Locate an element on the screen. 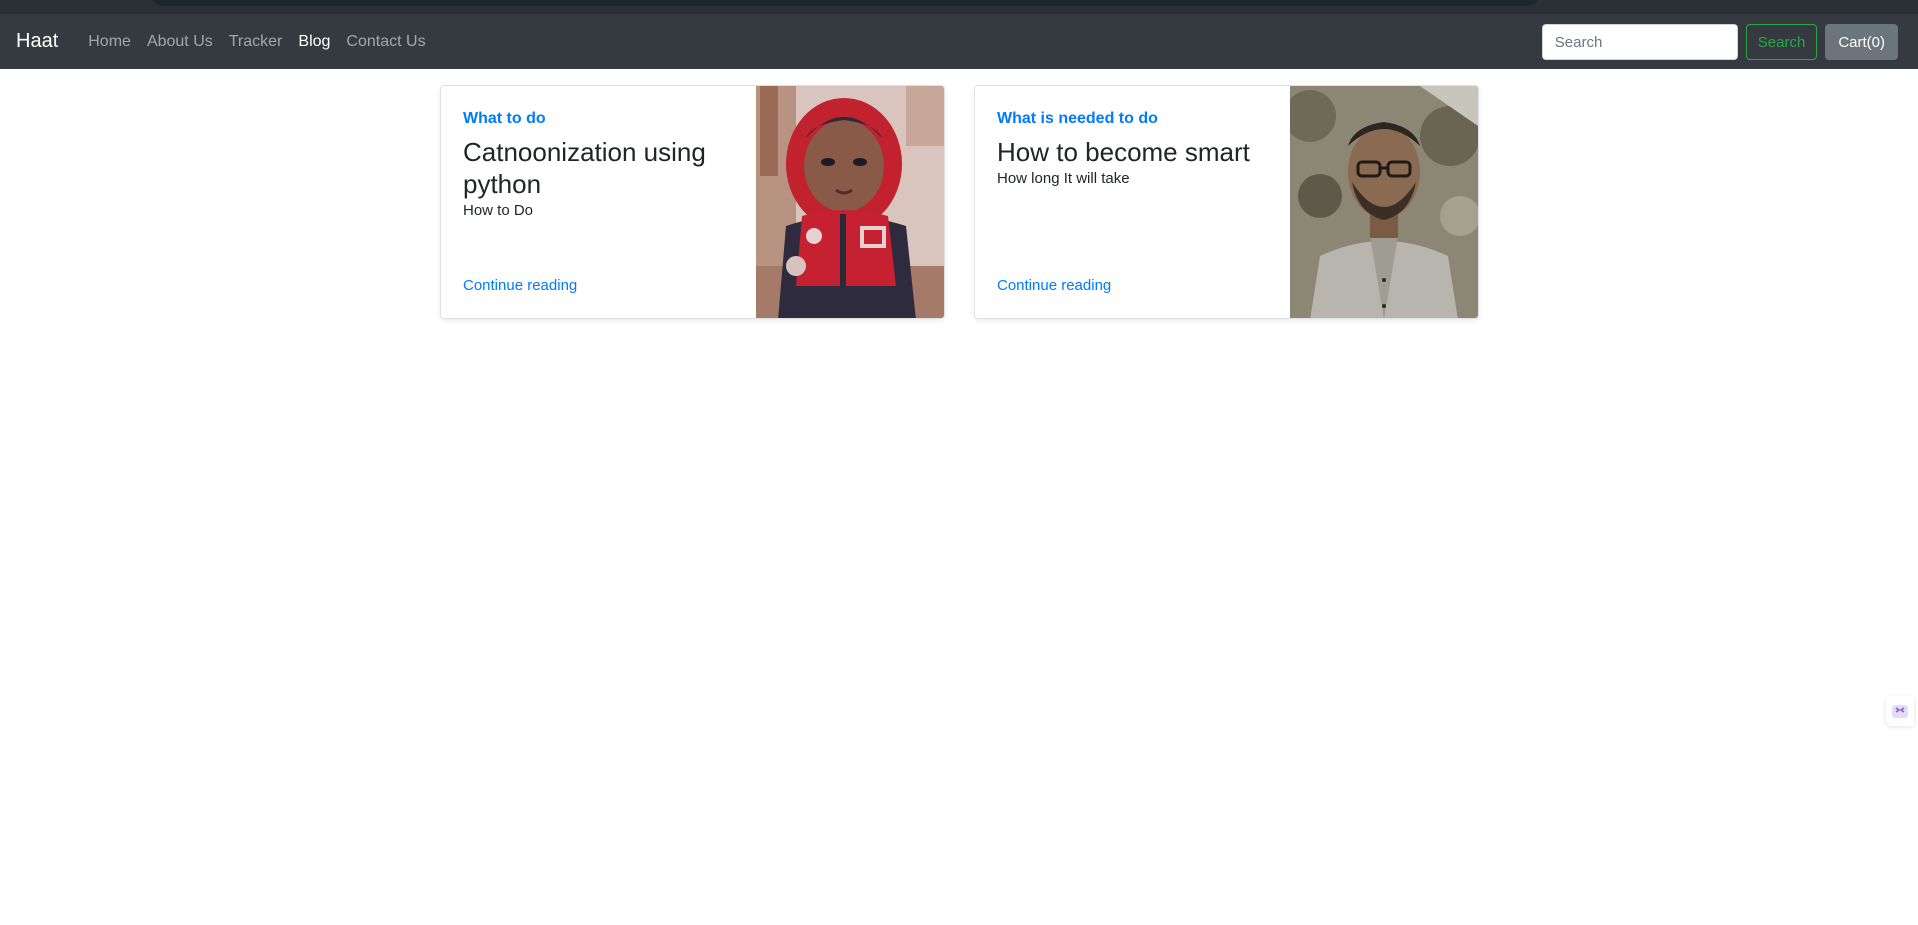  assistant-widget-icon is located at coordinates (1900, 711).